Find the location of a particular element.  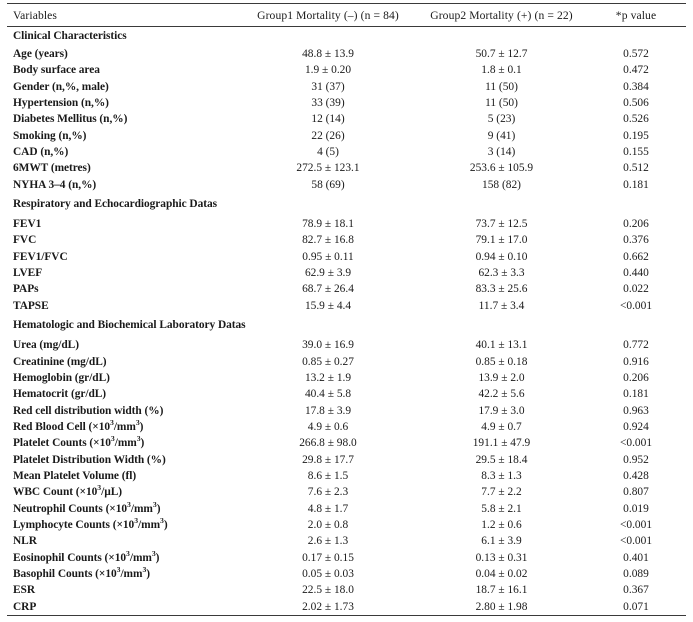

variable-label: ESR is located at coordinates (24, 590).